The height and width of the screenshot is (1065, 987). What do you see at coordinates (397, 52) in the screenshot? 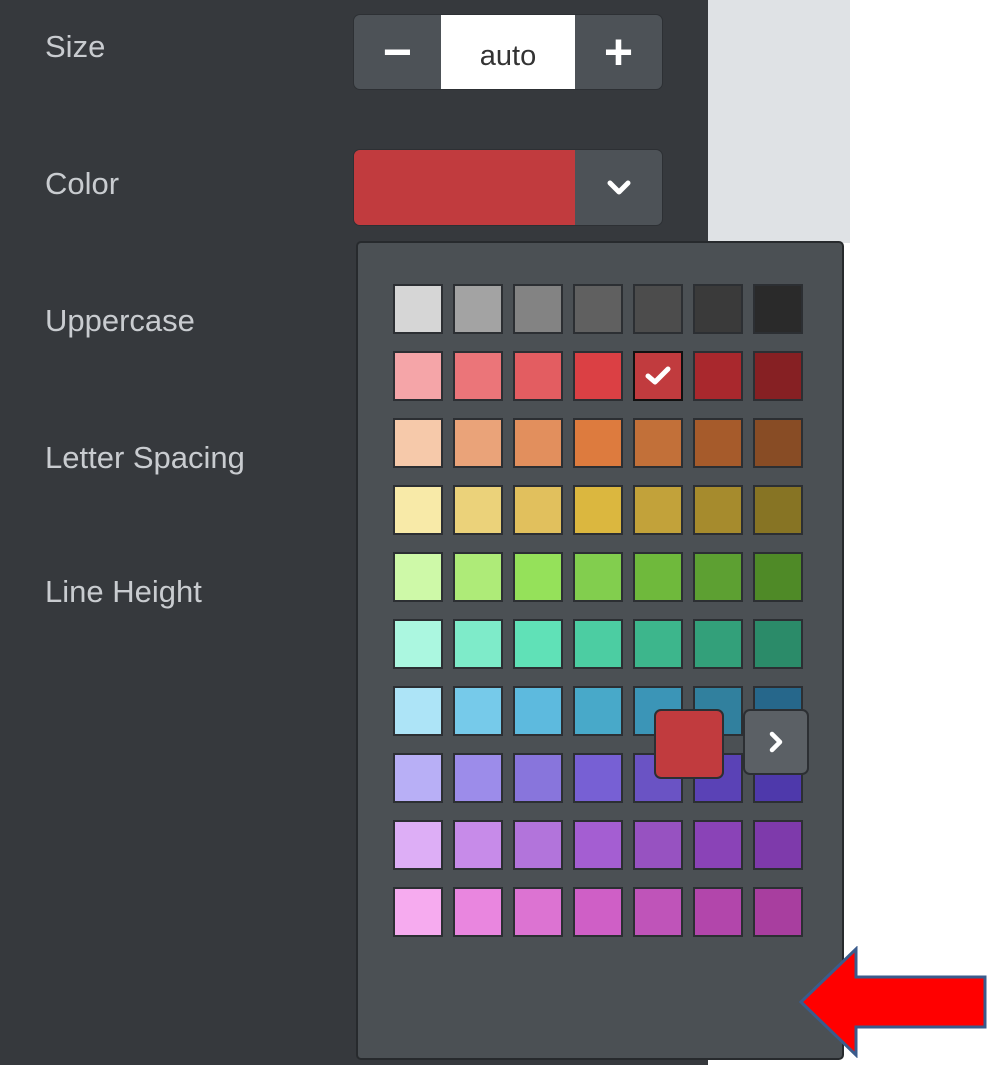
I see `decrease-size-button: −` at bounding box center [397, 52].